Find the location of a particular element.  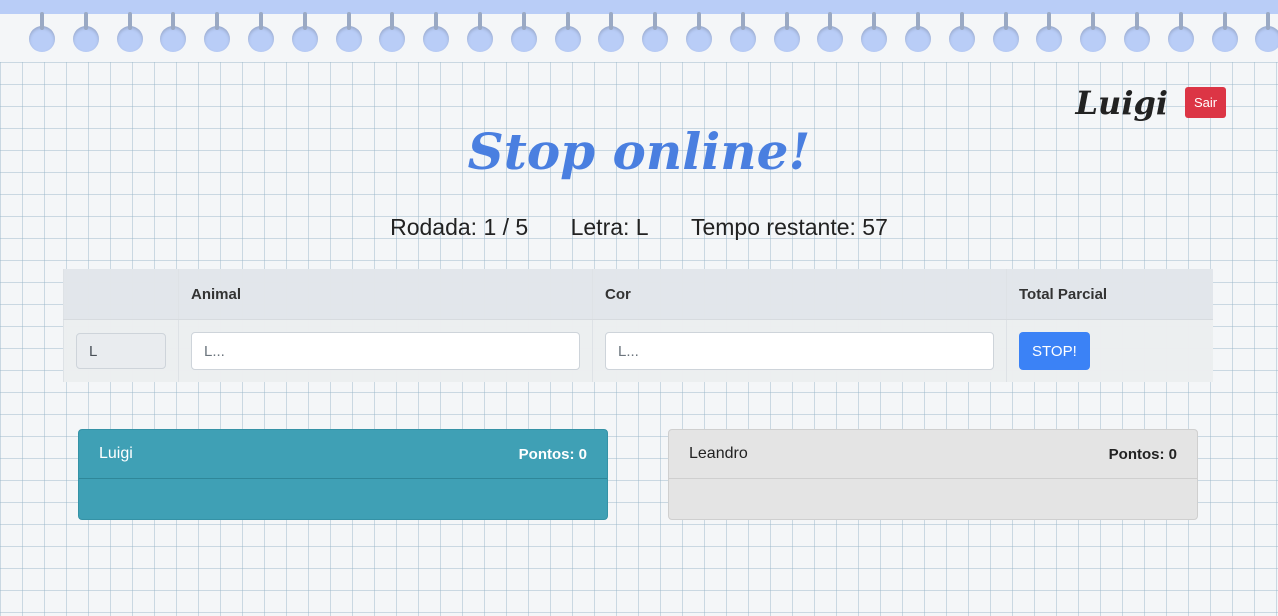

current-user-name: Luigi is located at coordinates (1121, 103).